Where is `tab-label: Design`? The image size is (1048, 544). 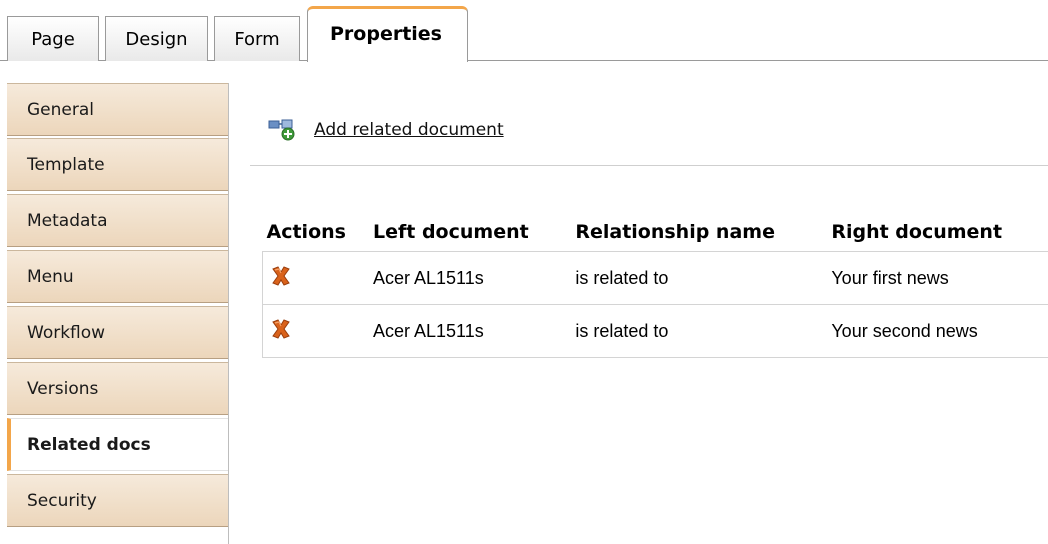
tab-label: Design is located at coordinates (156, 39).